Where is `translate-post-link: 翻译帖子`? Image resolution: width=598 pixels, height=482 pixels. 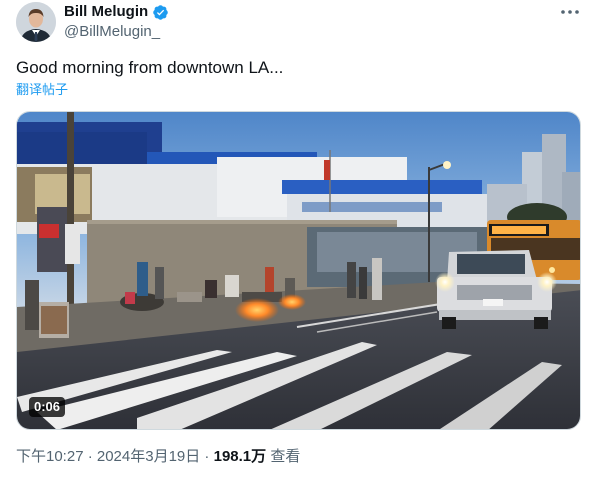 translate-post-link: 翻译帖子 is located at coordinates (42, 90).